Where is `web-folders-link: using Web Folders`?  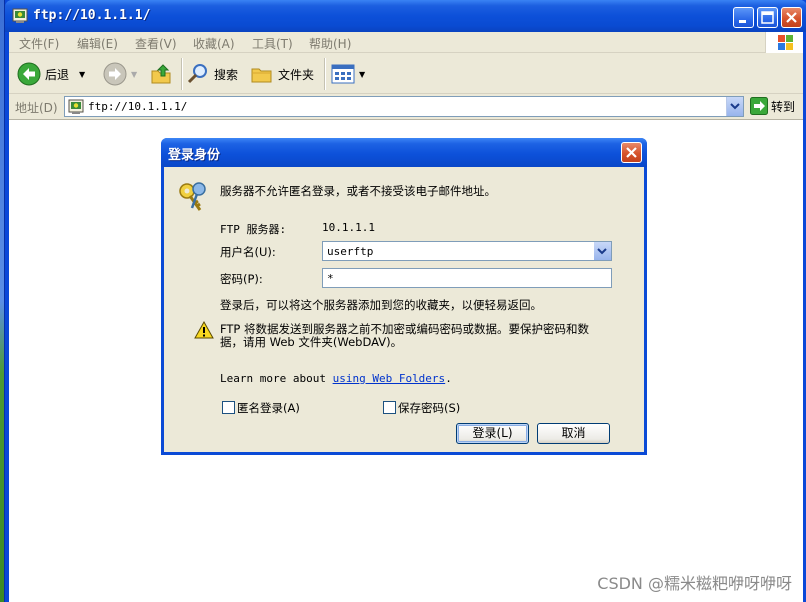
web-folders-link: using Web Folders is located at coordinates (389, 378).